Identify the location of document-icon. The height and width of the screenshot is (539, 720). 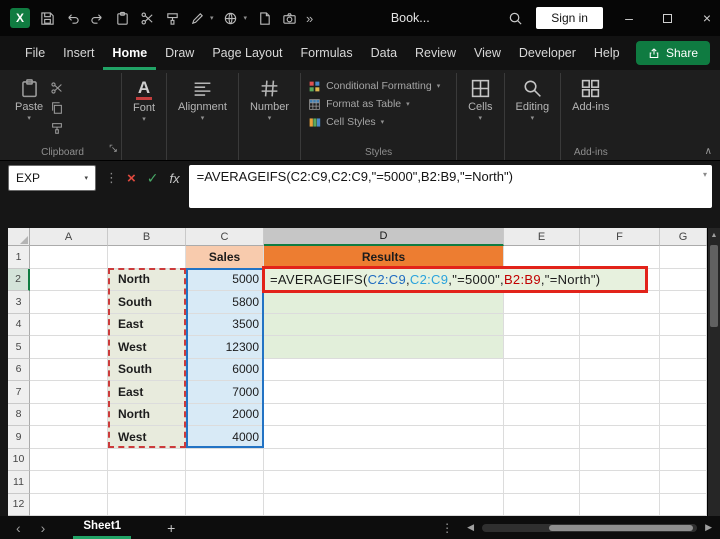
(264, 18).